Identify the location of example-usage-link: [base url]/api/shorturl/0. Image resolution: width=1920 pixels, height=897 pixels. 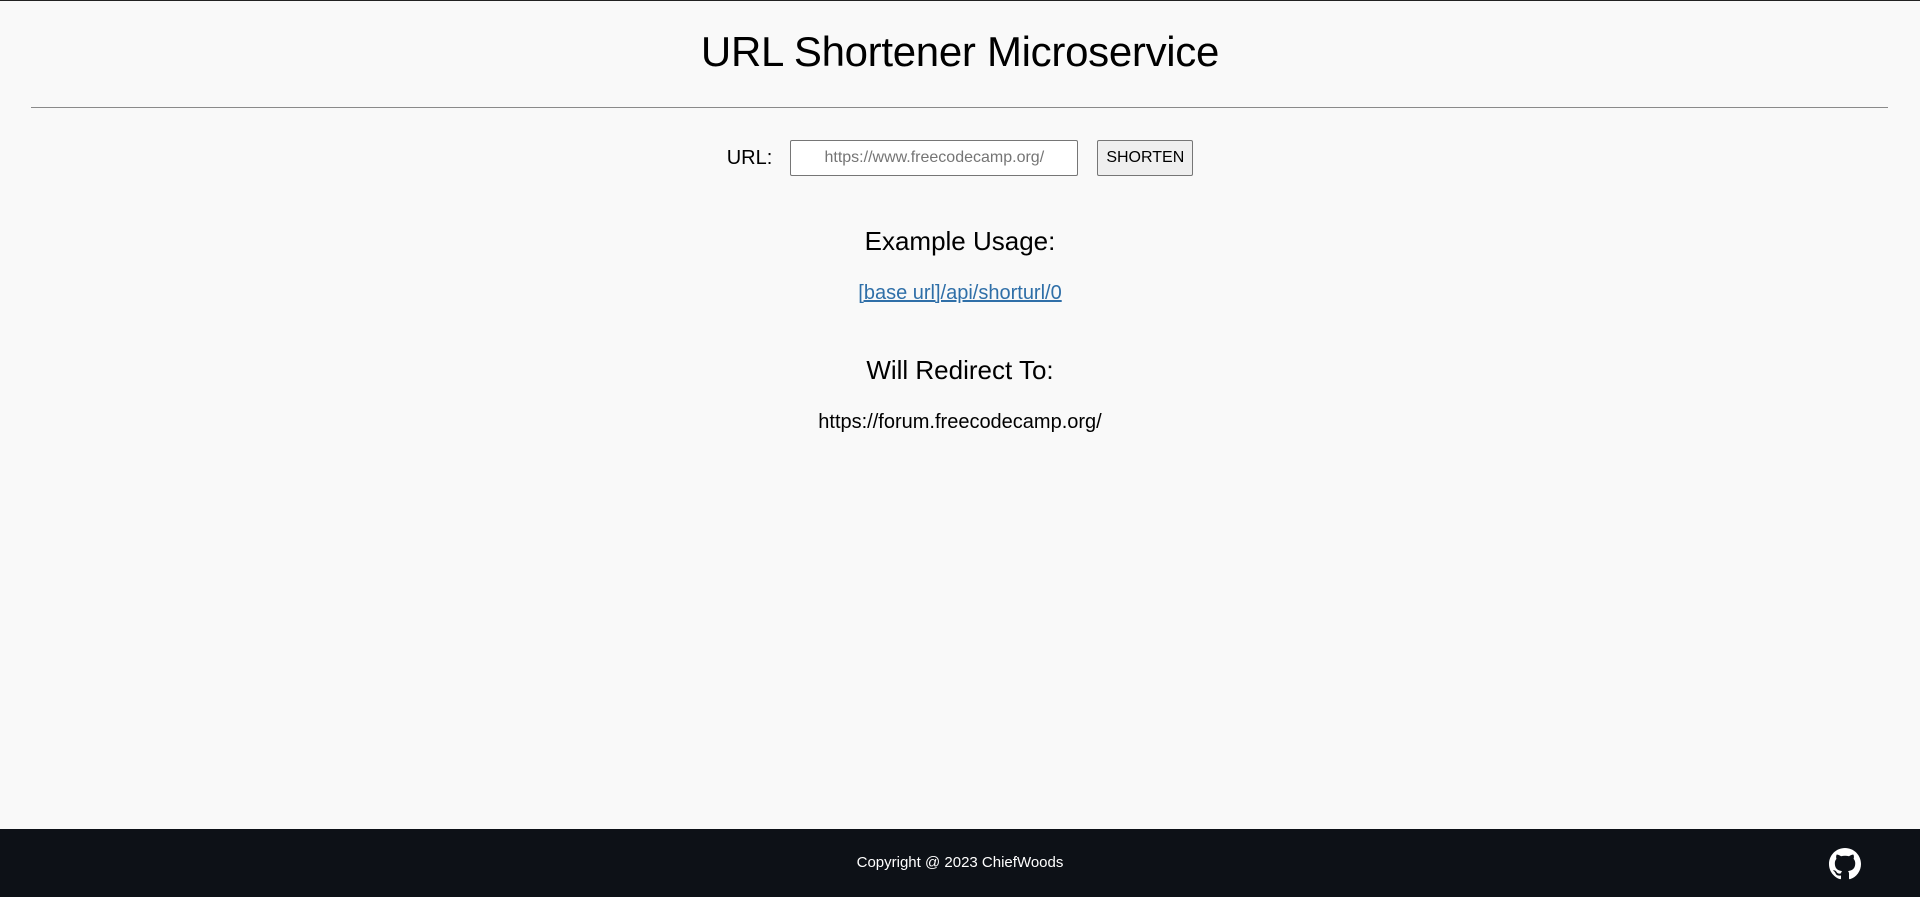
(959, 293).